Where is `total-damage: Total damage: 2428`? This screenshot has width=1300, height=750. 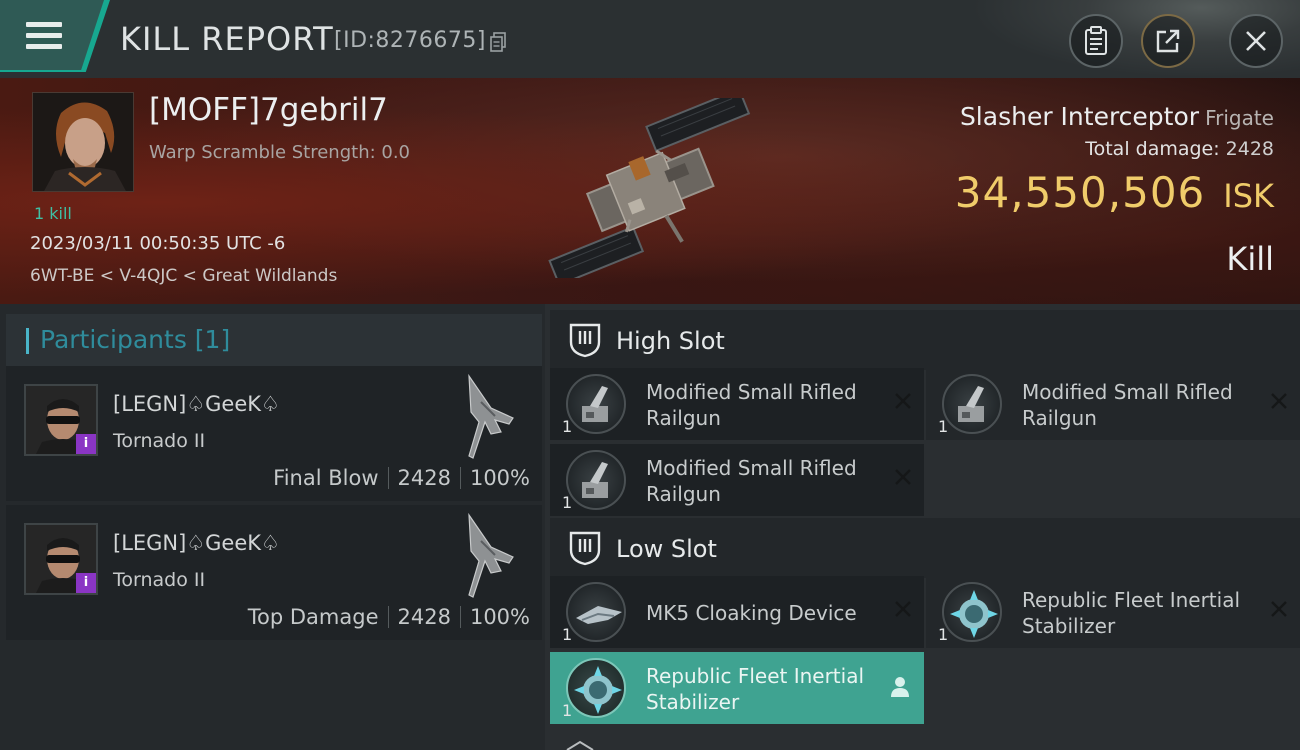 total-damage: Total damage: 2428 is located at coordinates (1179, 149).